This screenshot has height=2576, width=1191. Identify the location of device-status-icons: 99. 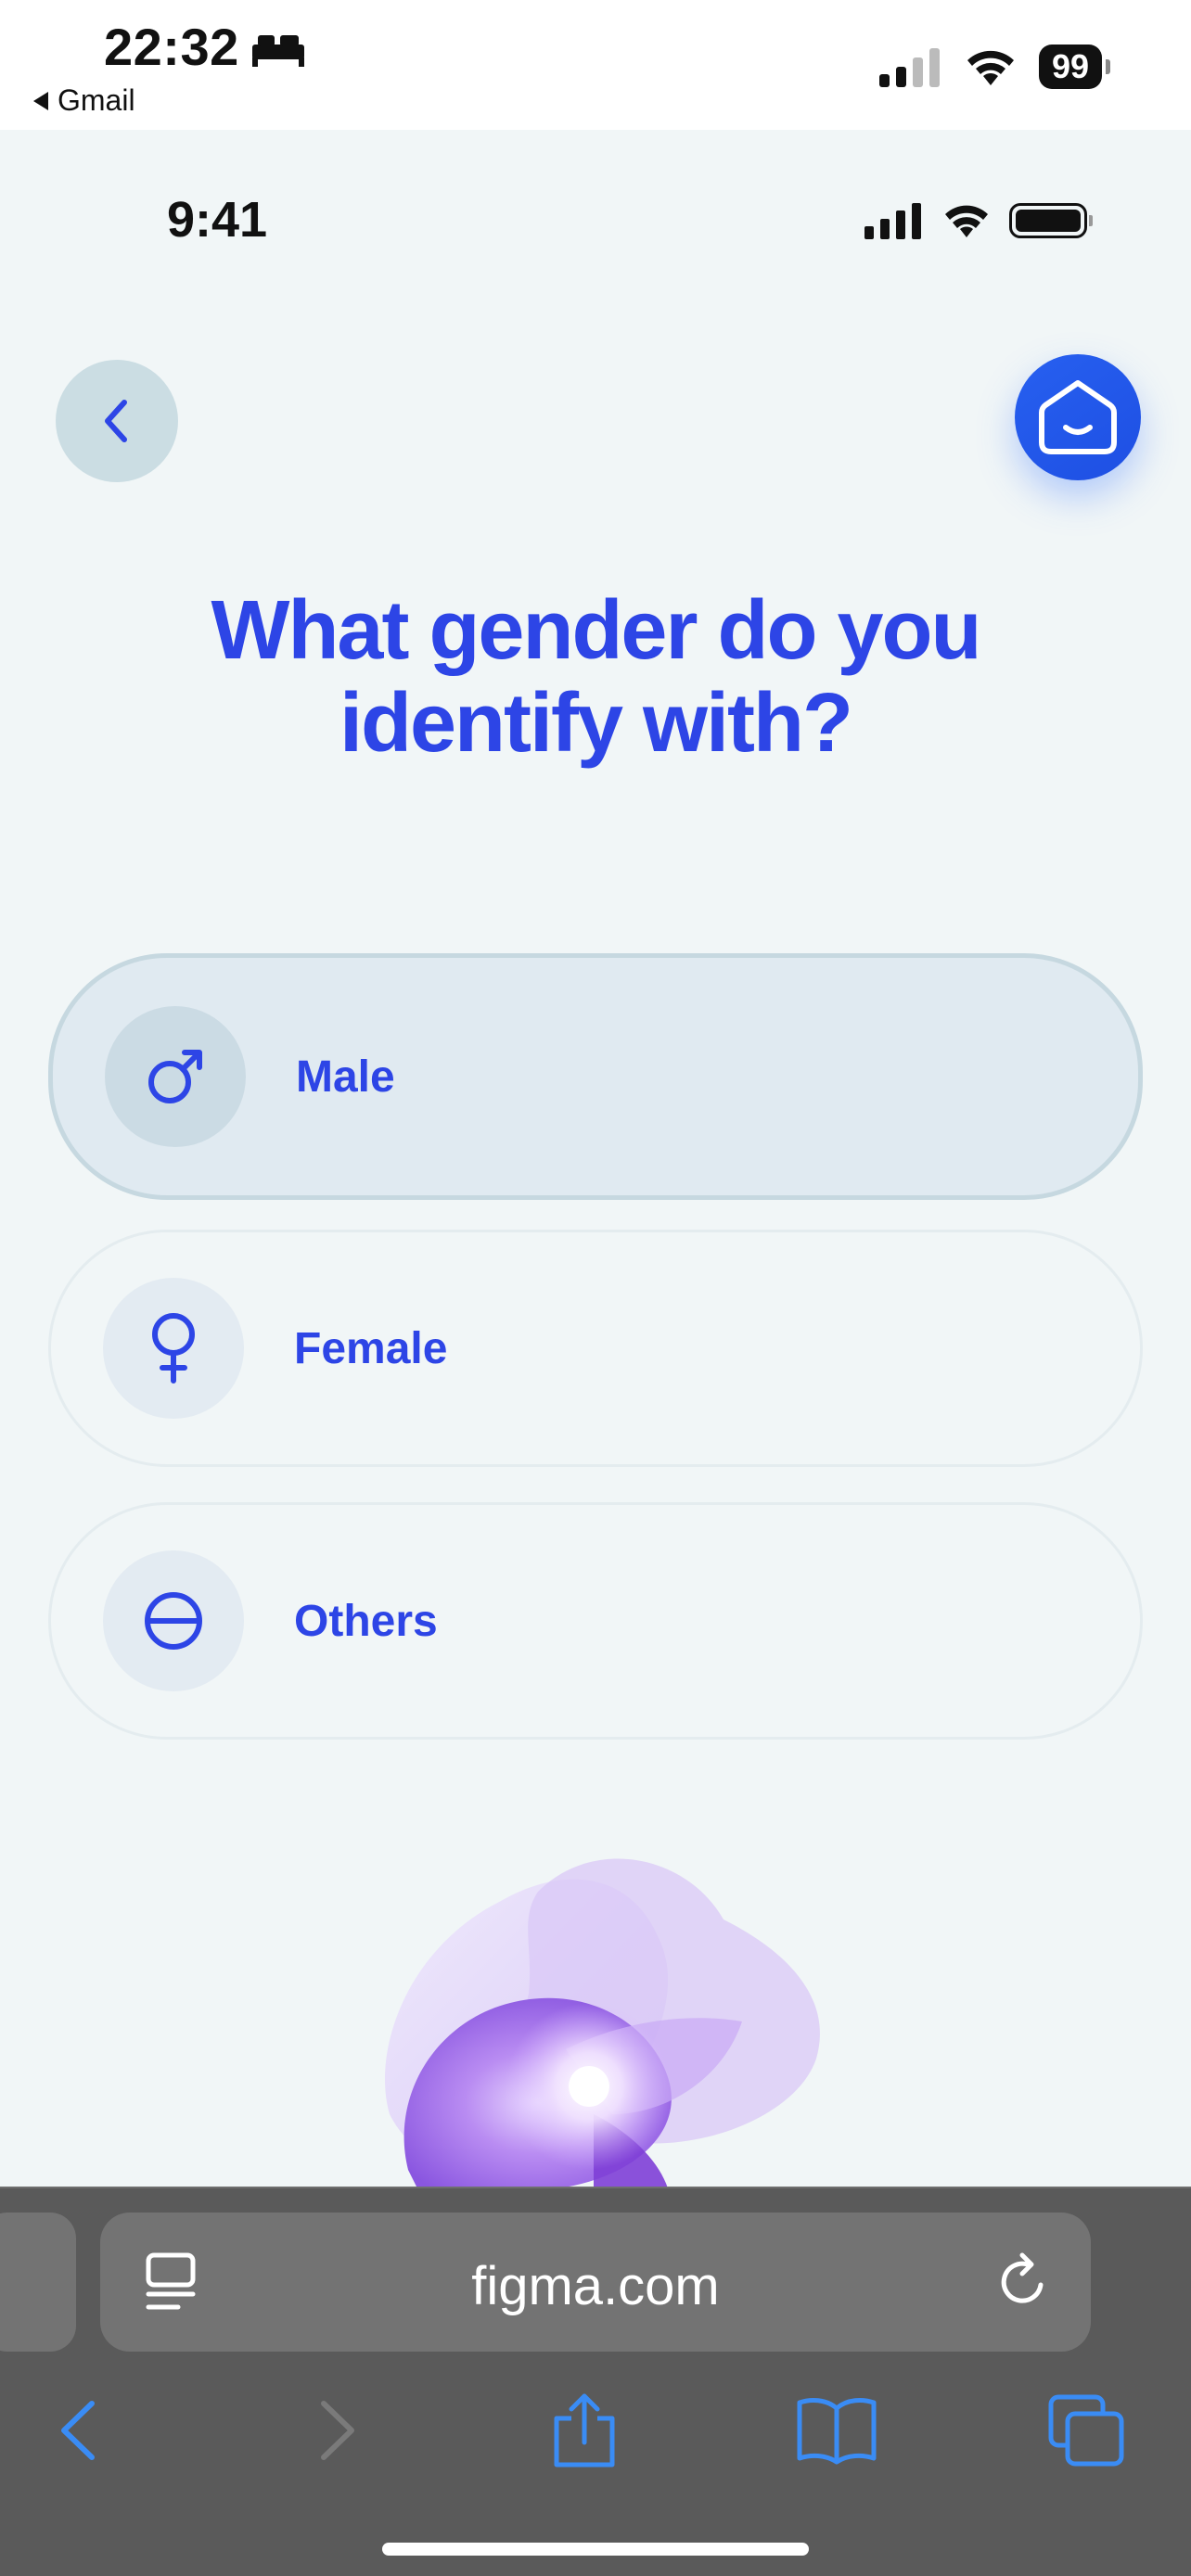
(994, 67).